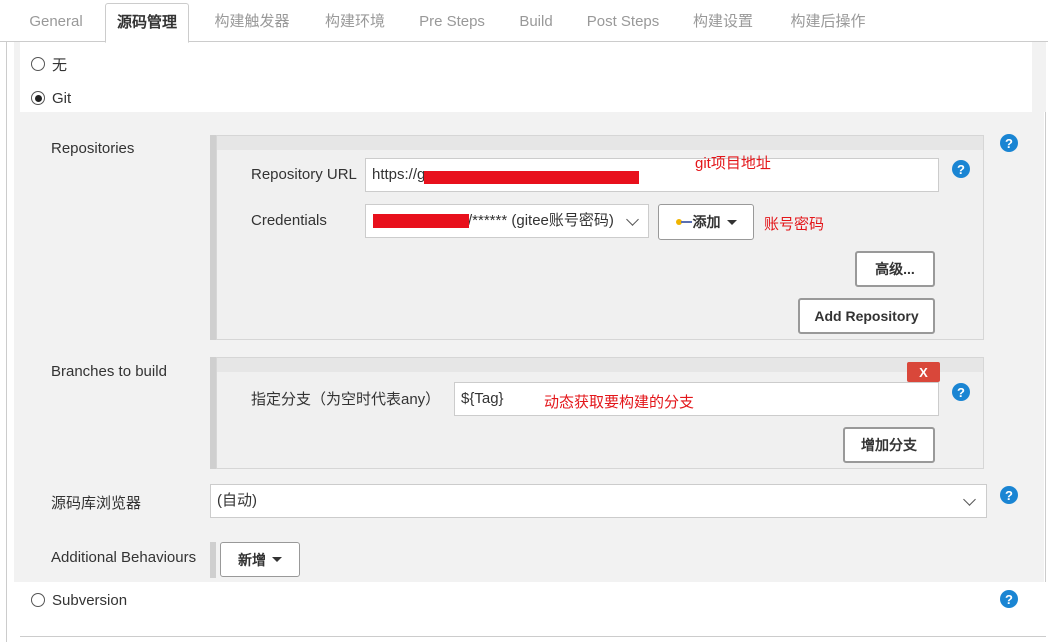  I want to click on browser-chevron-down-icon, so click(969, 499).